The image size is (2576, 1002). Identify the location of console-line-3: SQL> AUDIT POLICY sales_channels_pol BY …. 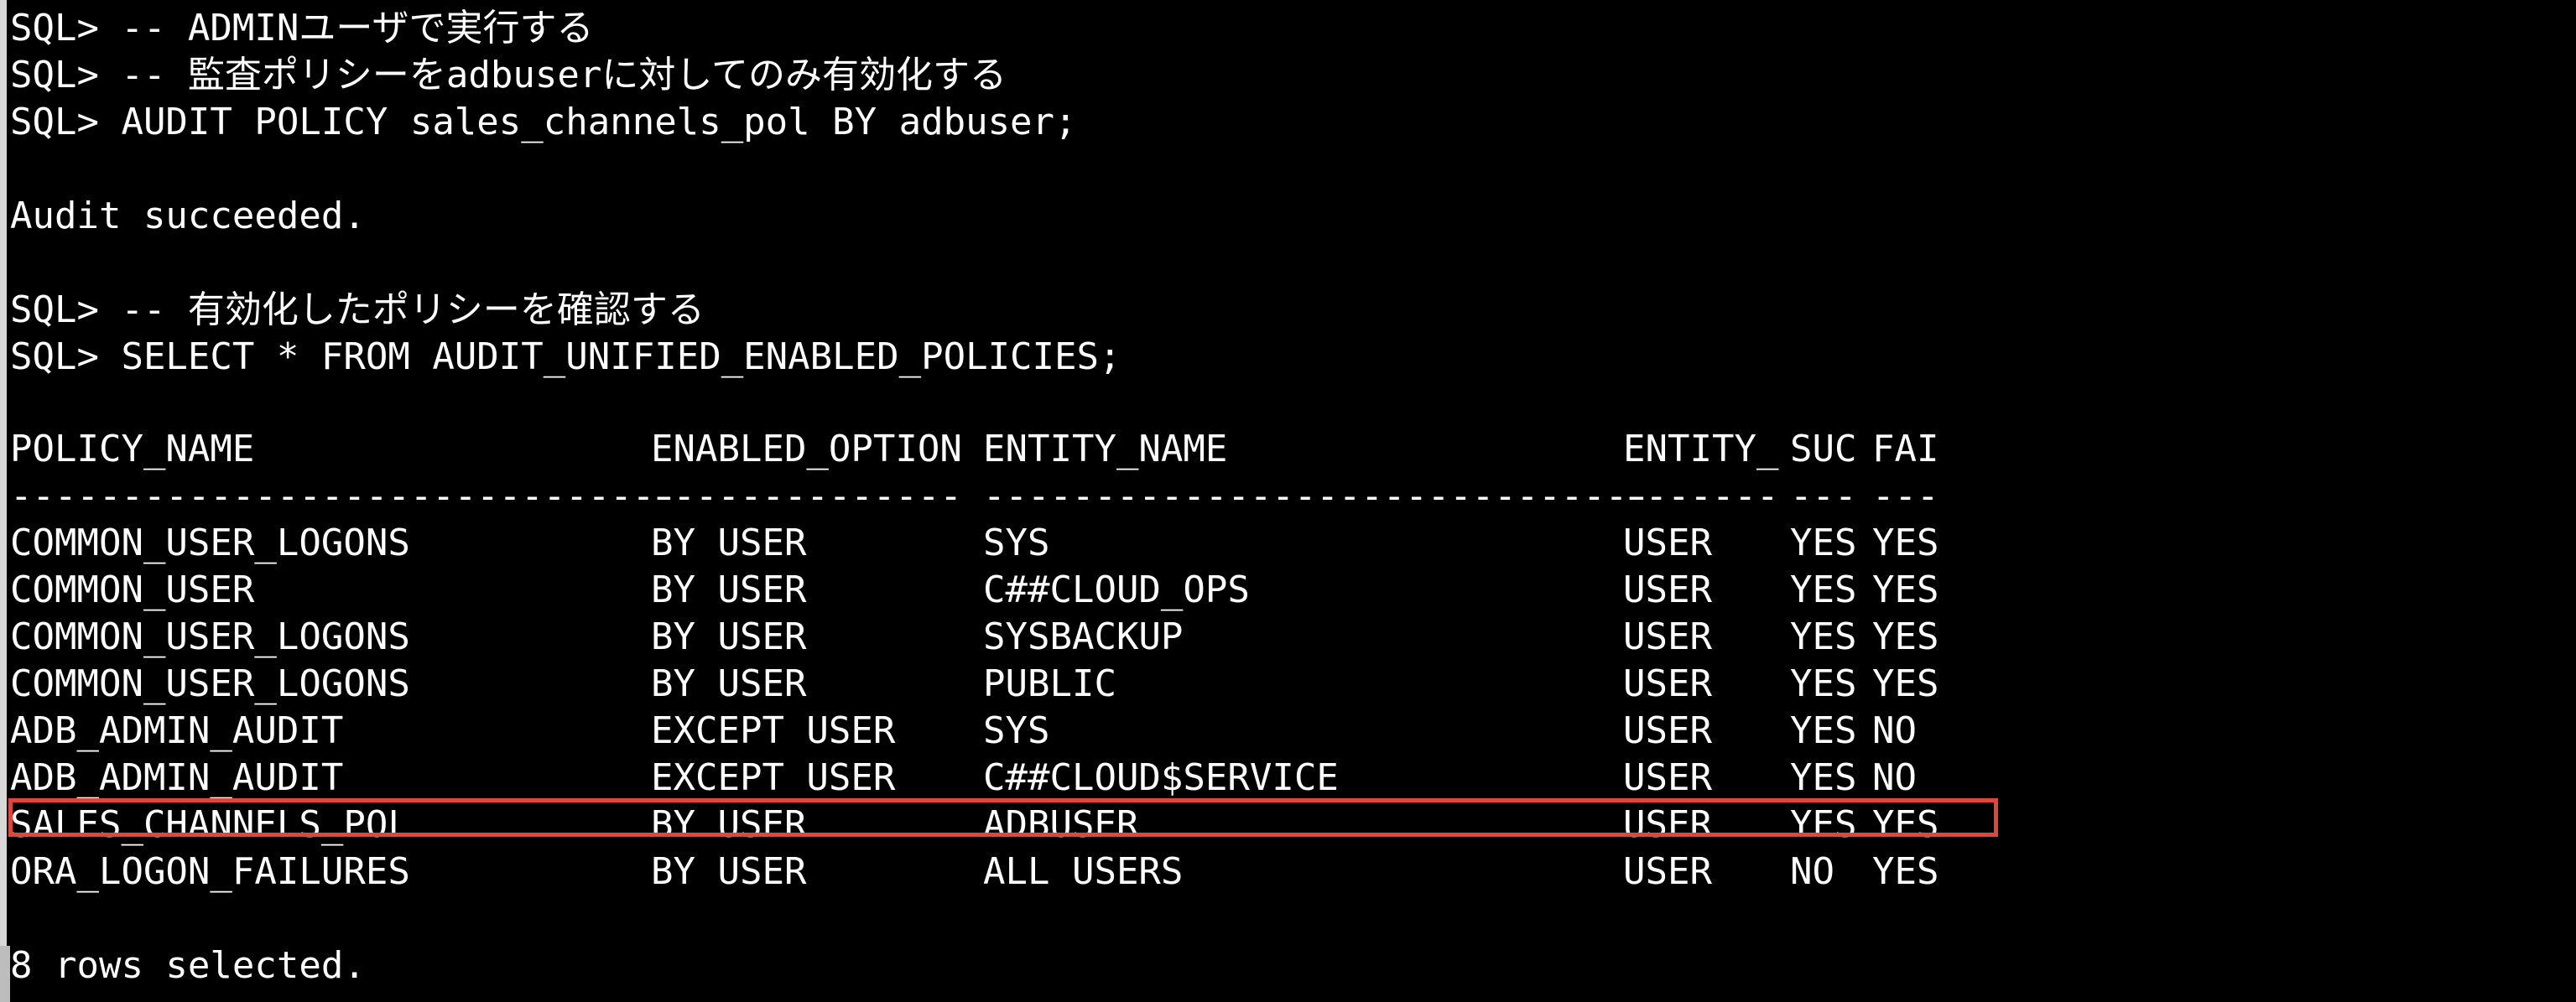
(543, 122).